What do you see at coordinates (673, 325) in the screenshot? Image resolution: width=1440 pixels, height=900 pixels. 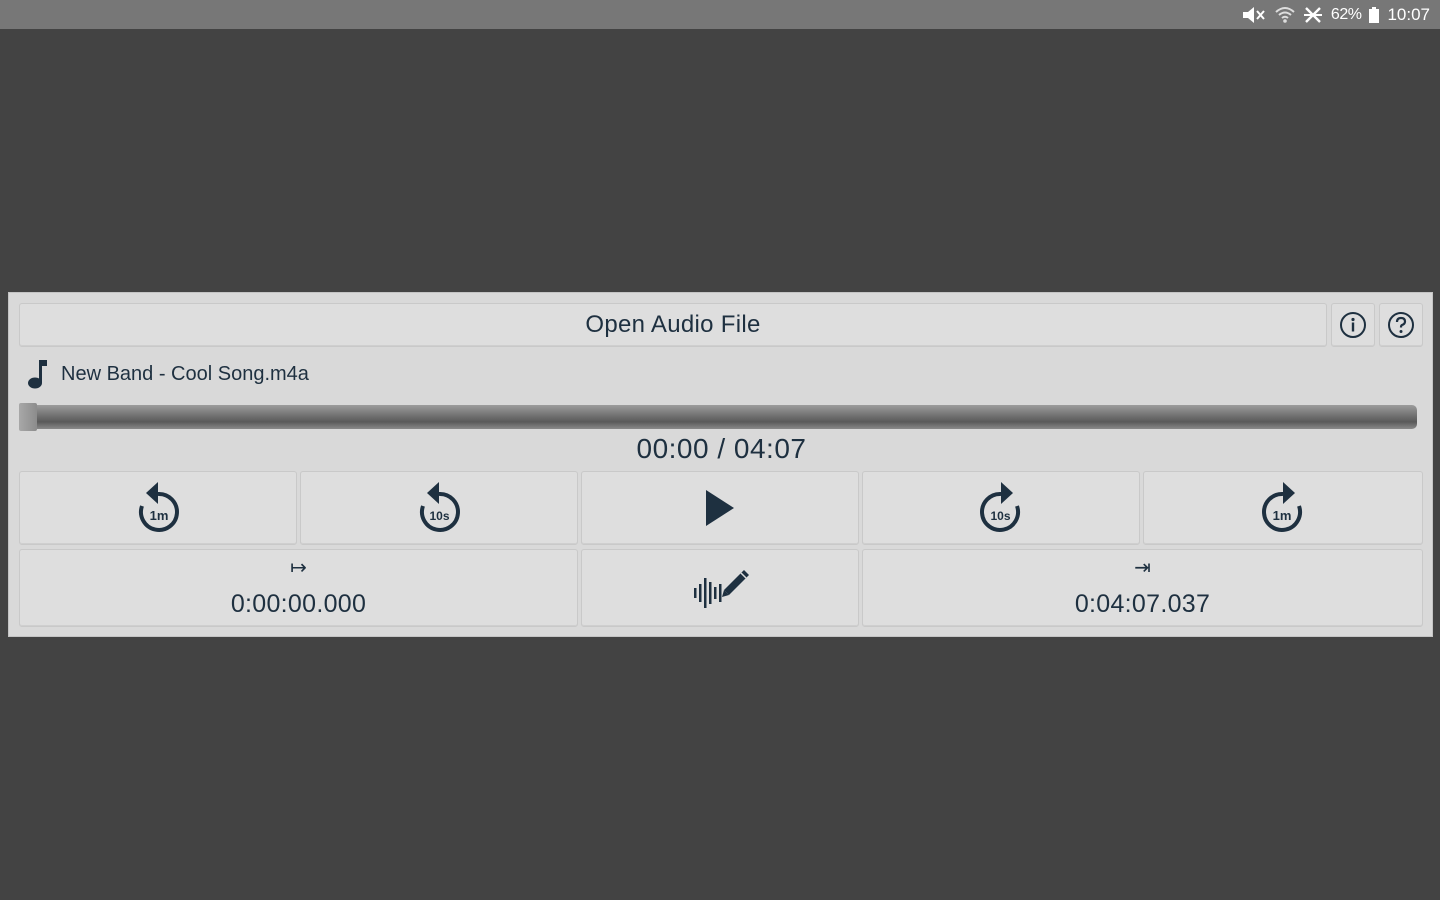 I see `open-audio-file-button: Open Audio File` at bounding box center [673, 325].